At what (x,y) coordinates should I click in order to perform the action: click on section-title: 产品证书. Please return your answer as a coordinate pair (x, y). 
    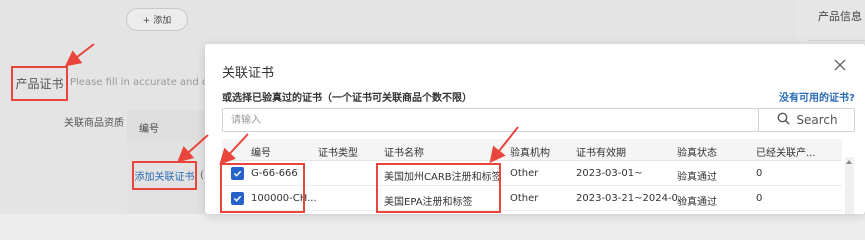
    Looking at the image, I should click on (39, 84).